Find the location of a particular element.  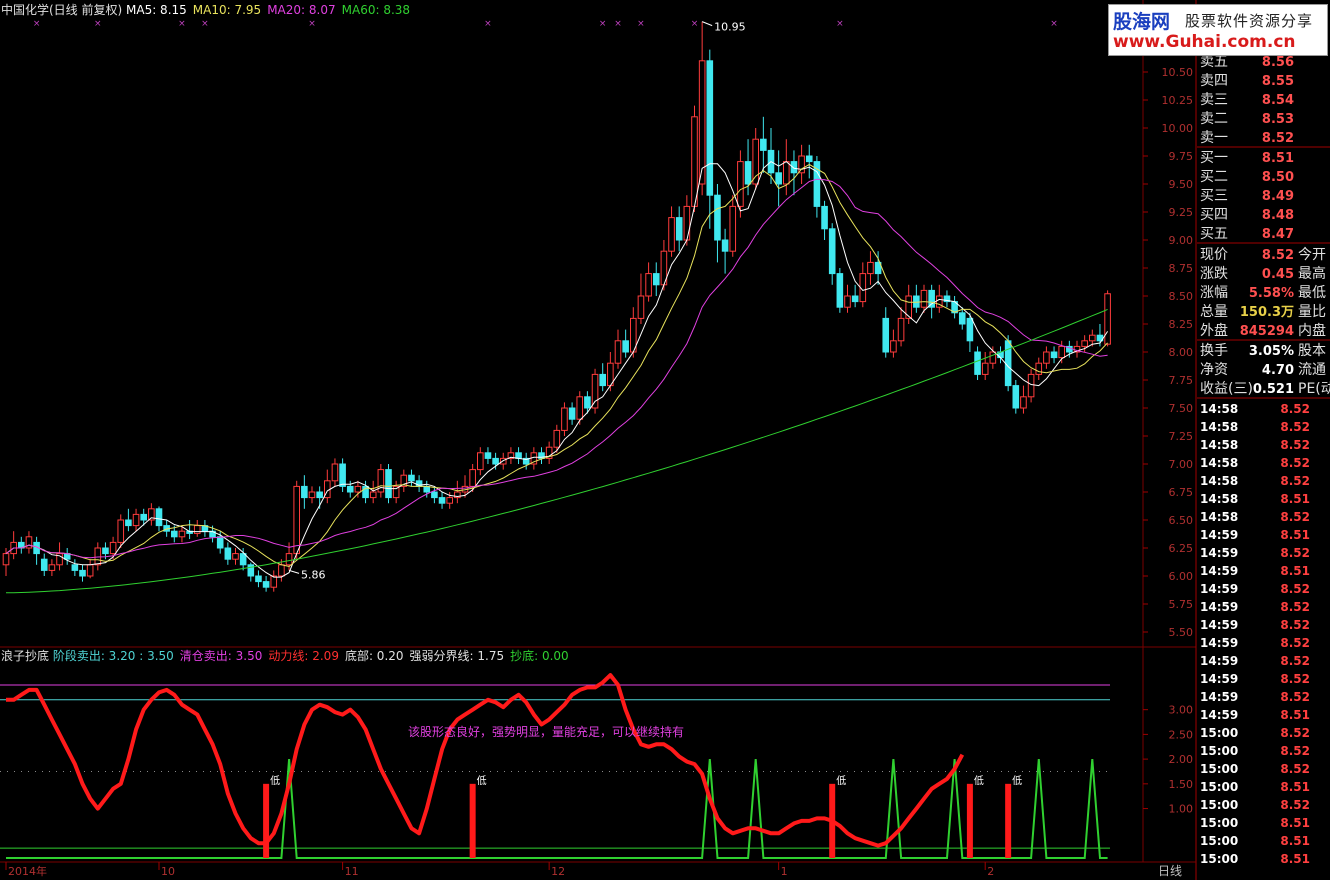

low-signal-bar is located at coordinates (472, 820).